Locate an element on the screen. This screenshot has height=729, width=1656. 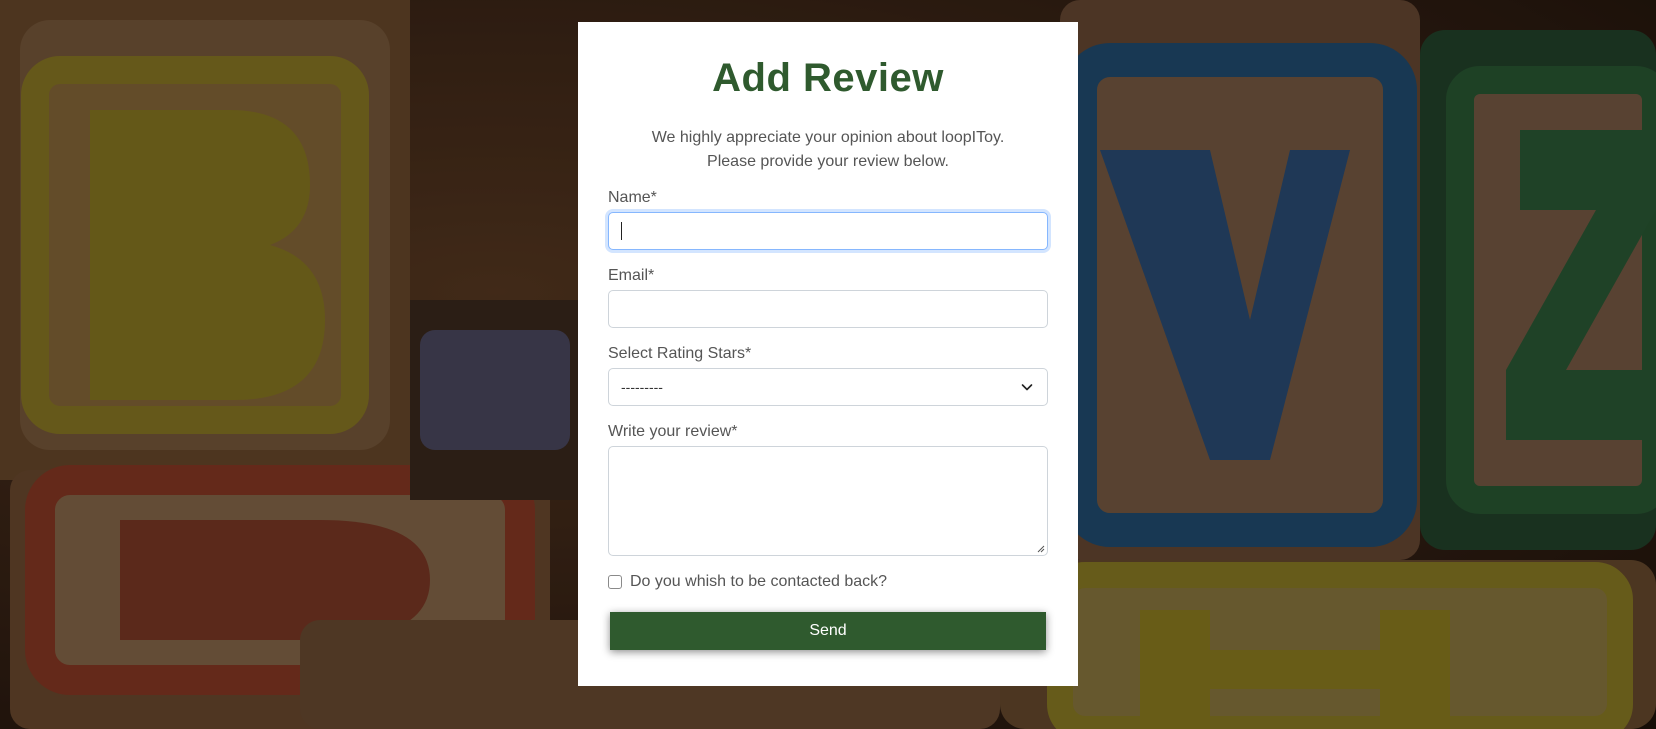
review-textarea is located at coordinates (828, 501).